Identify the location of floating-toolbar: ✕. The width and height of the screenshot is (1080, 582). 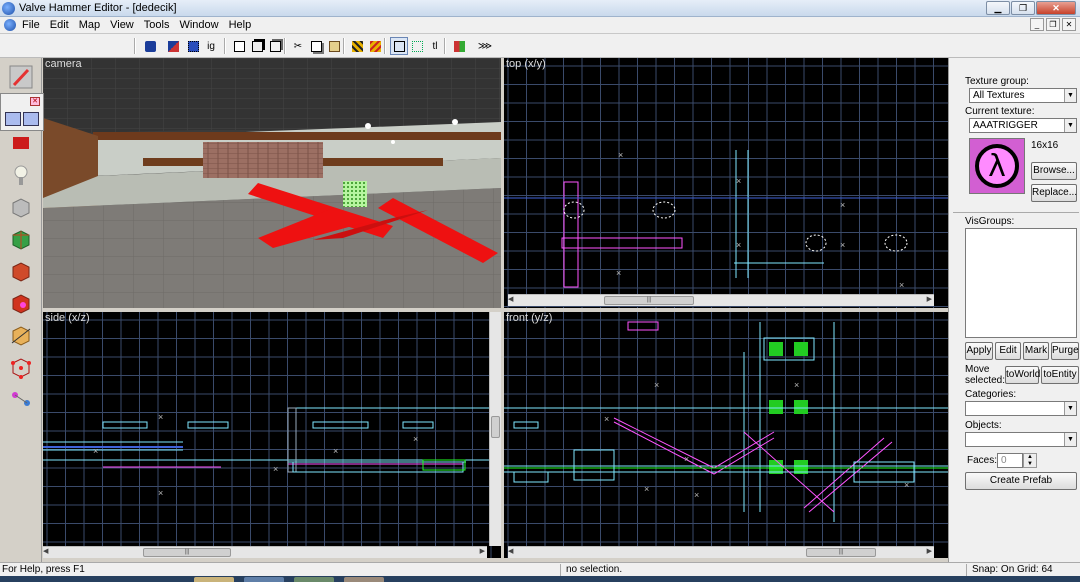
(22, 112).